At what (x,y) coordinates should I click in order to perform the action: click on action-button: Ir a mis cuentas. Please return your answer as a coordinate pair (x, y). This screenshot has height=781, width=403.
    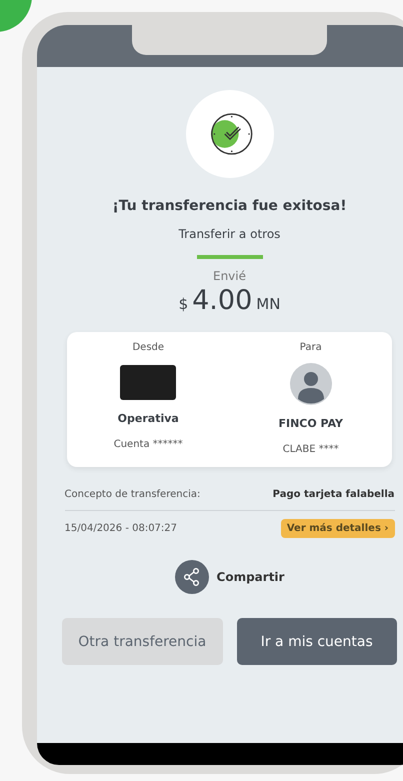
    Looking at the image, I should click on (316, 641).